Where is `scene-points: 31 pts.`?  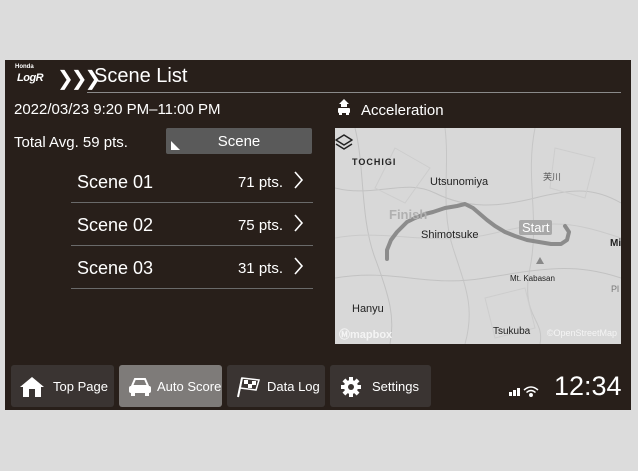 scene-points: 31 pts. is located at coordinates (260, 268).